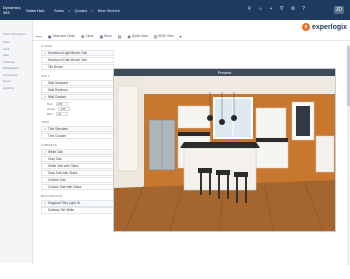 The image size is (350, 279). What do you see at coordinates (16, 55) in the screenshot?
I see `nav-item: Plan` at bounding box center [16, 55].